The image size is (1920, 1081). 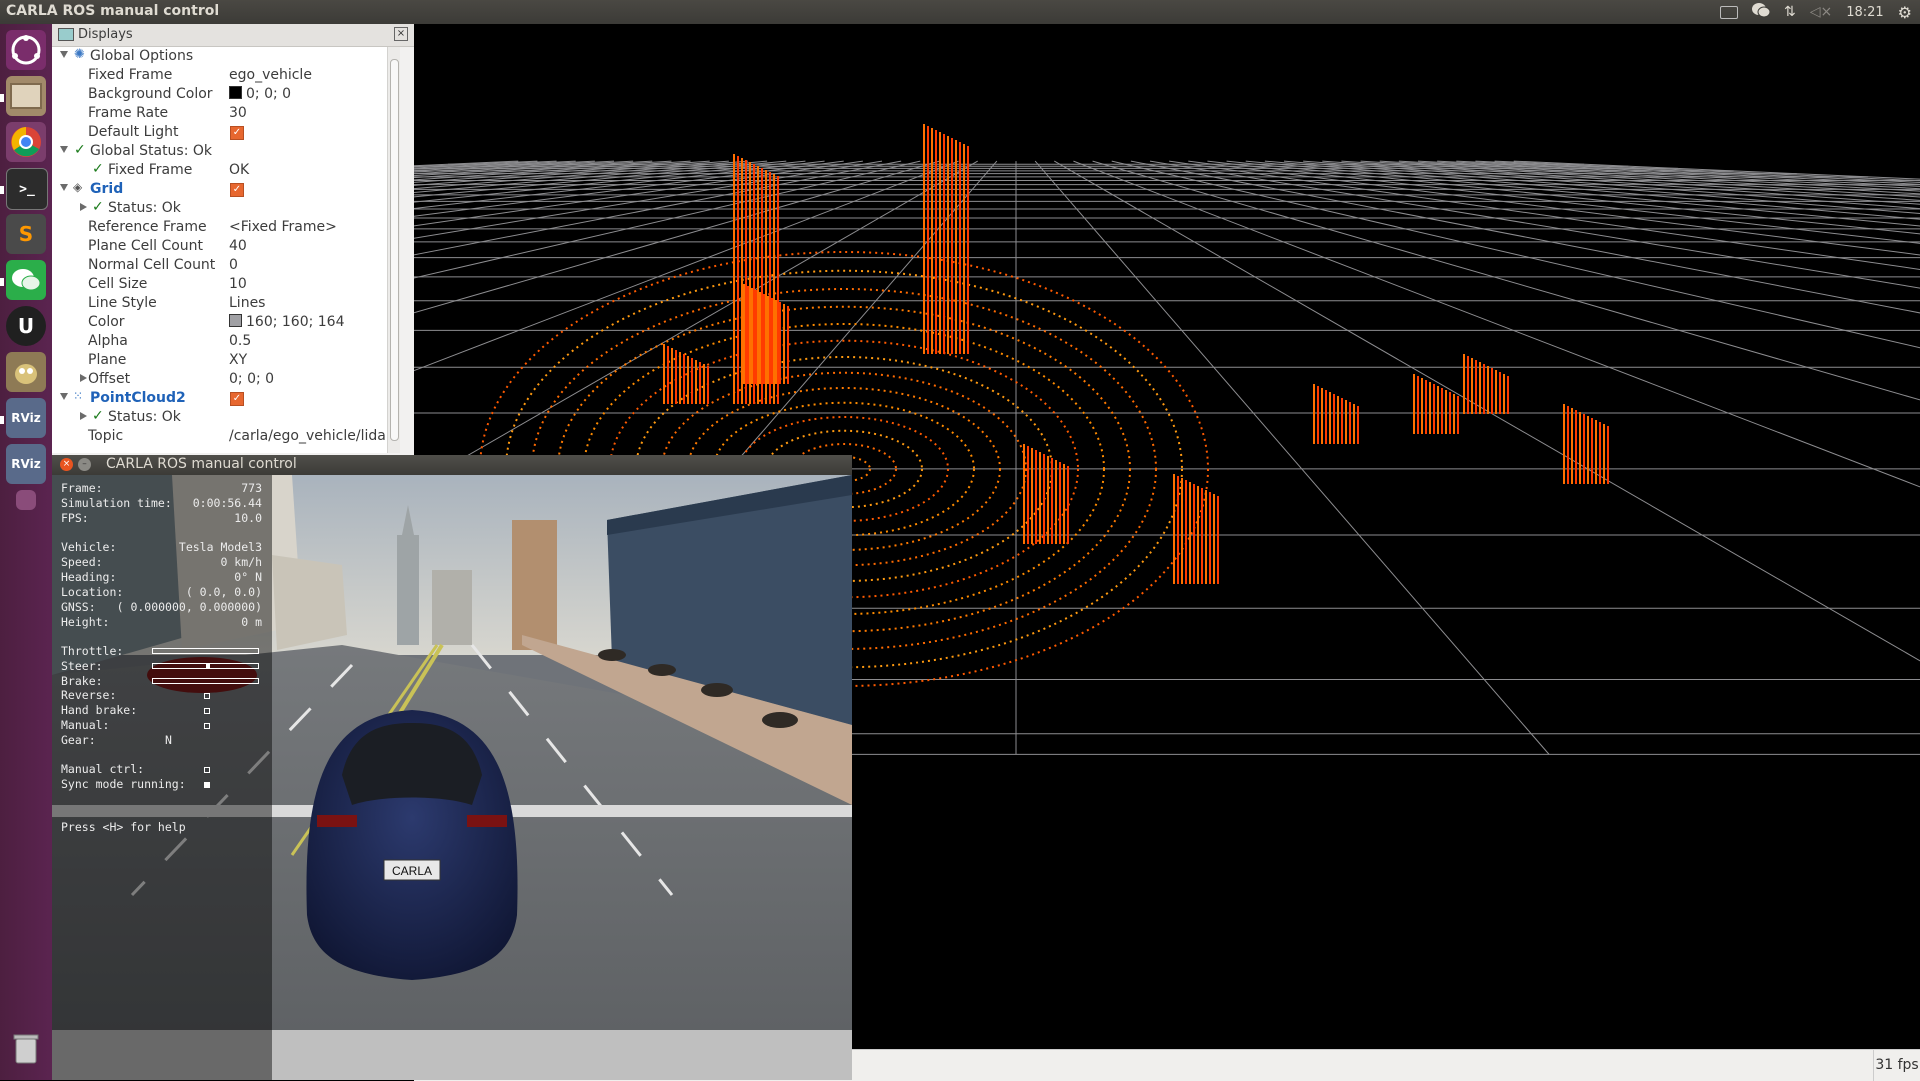 What do you see at coordinates (226, 189) in the screenshot?
I see `tree-row-grid: ◈ Grid ✓` at bounding box center [226, 189].